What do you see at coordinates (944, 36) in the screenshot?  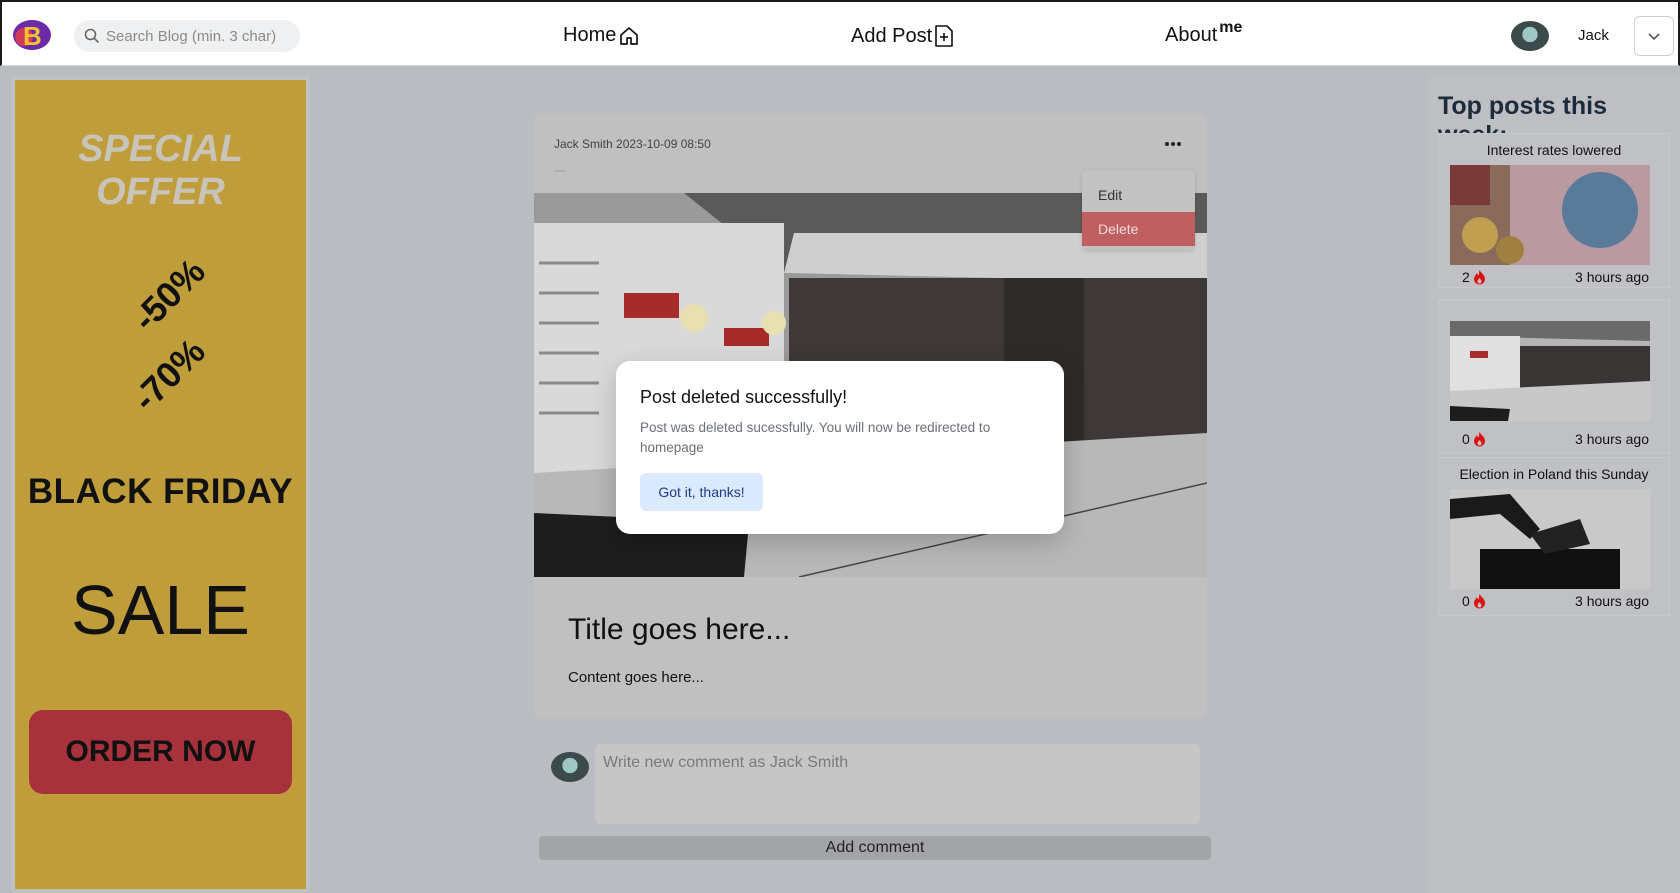 I see `file-plus-icon` at bounding box center [944, 36].